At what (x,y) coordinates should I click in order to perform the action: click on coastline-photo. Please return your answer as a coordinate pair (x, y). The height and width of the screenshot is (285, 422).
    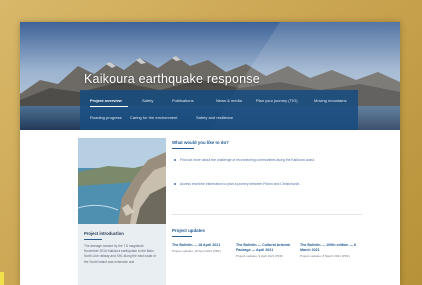
    Looking at the image, I should click on (122, 181).